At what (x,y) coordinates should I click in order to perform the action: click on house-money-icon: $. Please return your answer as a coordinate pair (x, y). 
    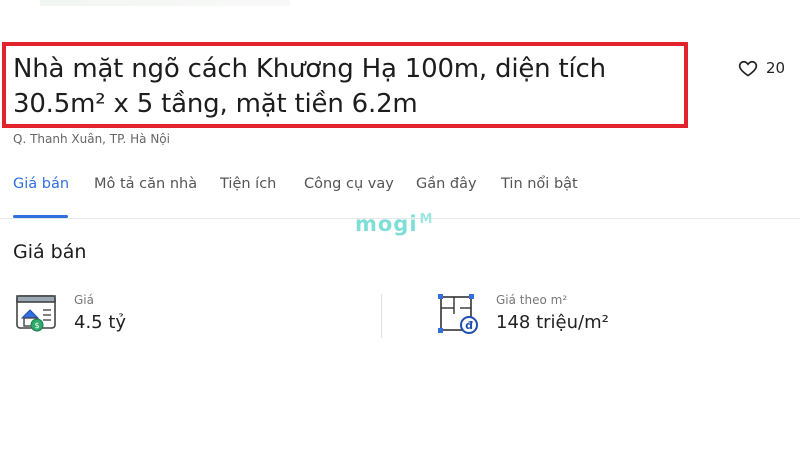
    Looking at the image, I should click on (36, 313).